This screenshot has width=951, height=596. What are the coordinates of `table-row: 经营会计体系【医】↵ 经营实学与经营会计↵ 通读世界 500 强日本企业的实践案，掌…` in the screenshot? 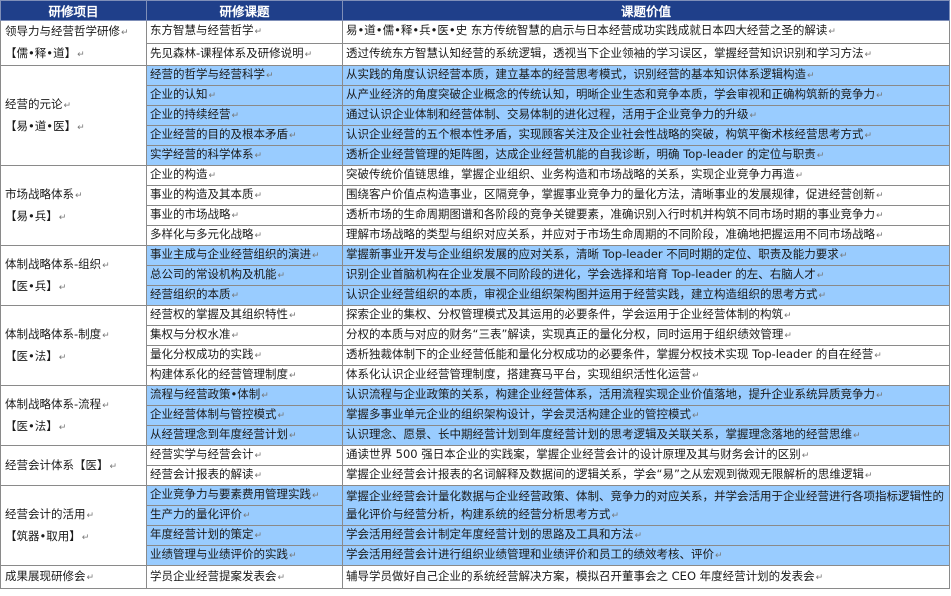 It's located at (475, 465).